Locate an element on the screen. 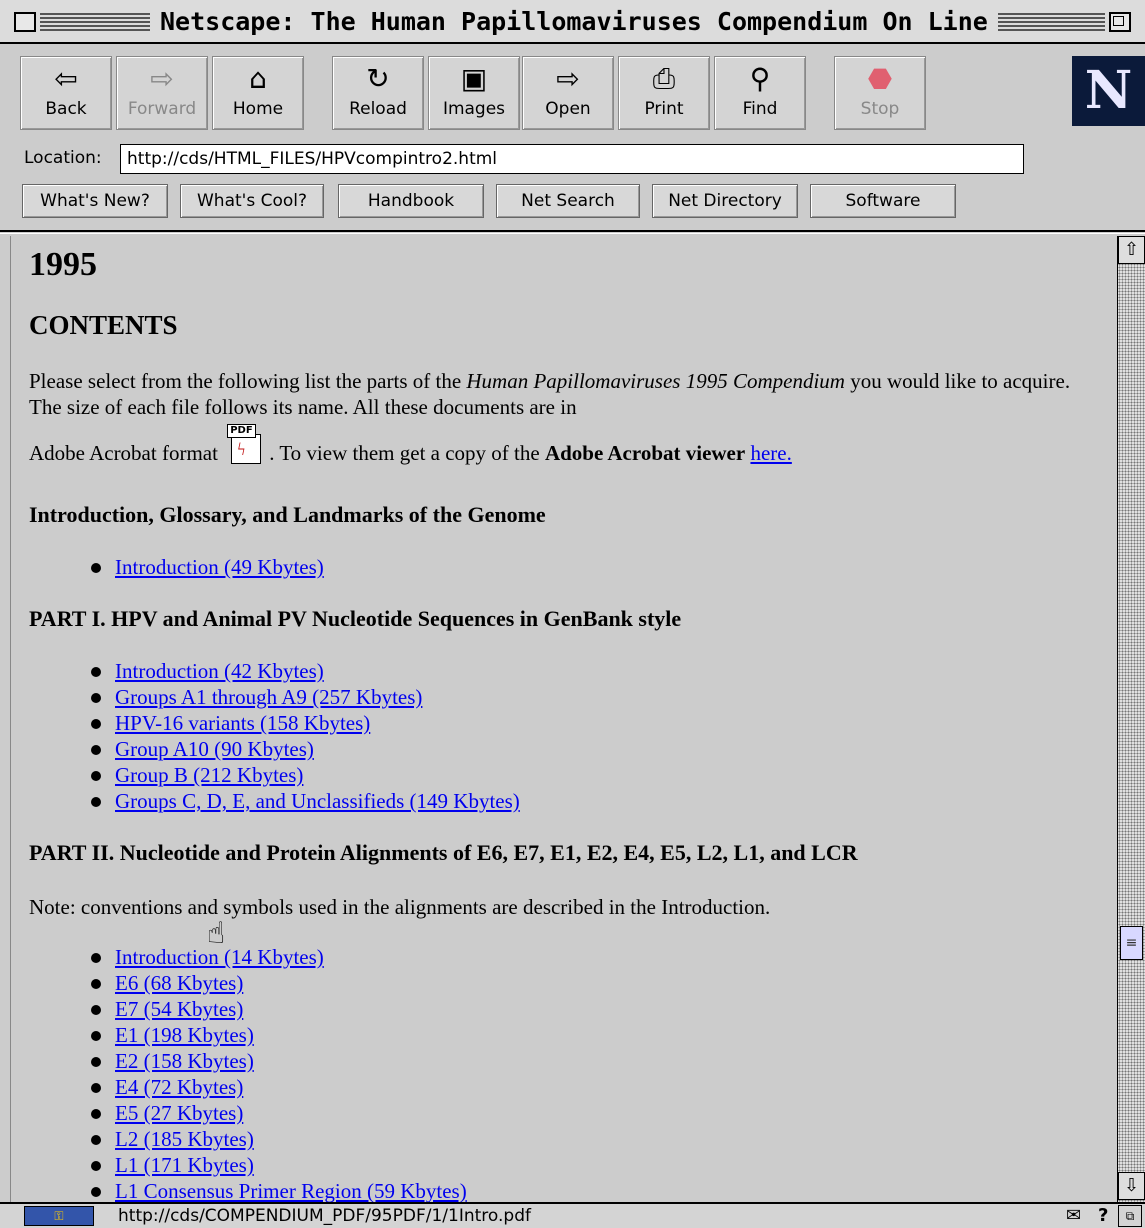 The height and width of the screenshot is (1228, 1145). reload-icon: ↻ is located at coordinates (378, 78).